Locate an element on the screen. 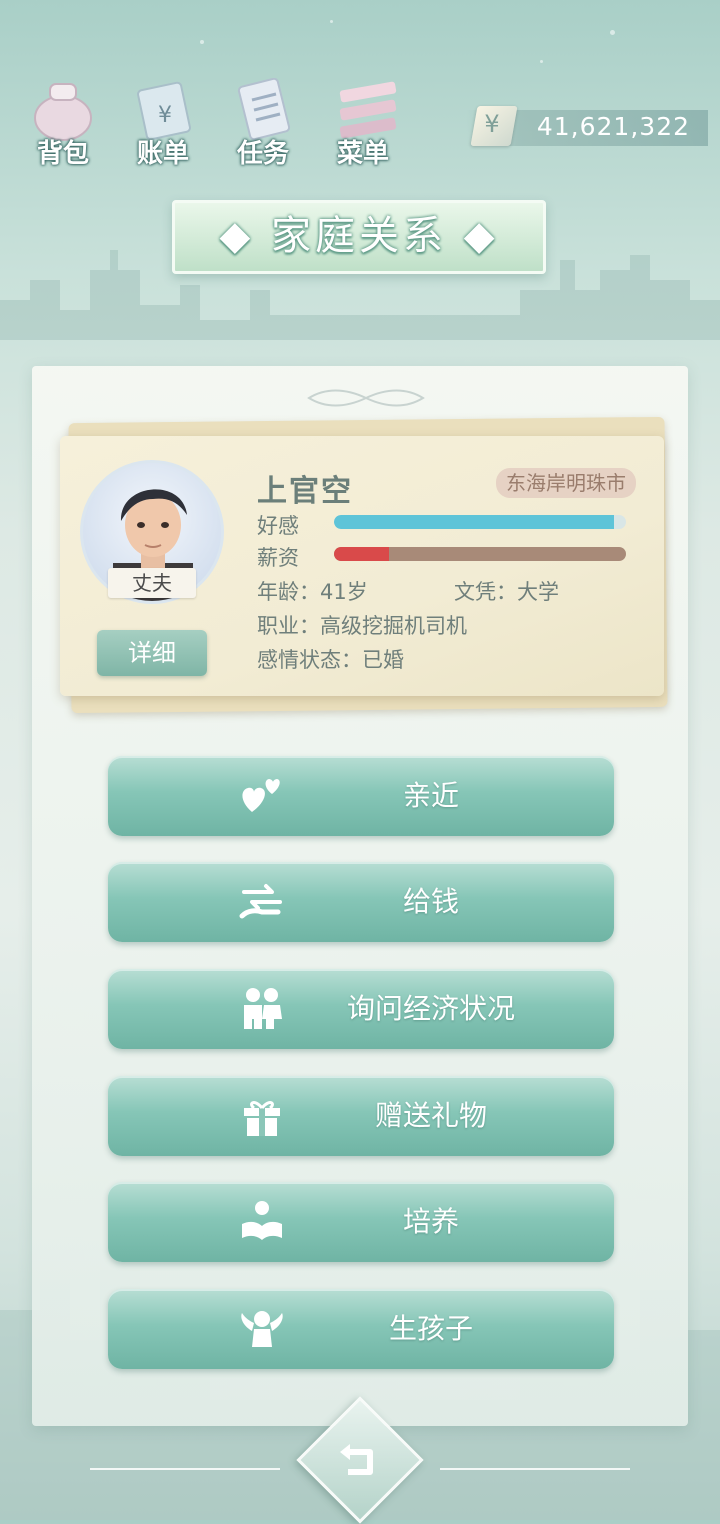 The width and height of the screenshot is (720, 1524). action-button-have-child: 生孩子 is located at coordinates (361, 1329).